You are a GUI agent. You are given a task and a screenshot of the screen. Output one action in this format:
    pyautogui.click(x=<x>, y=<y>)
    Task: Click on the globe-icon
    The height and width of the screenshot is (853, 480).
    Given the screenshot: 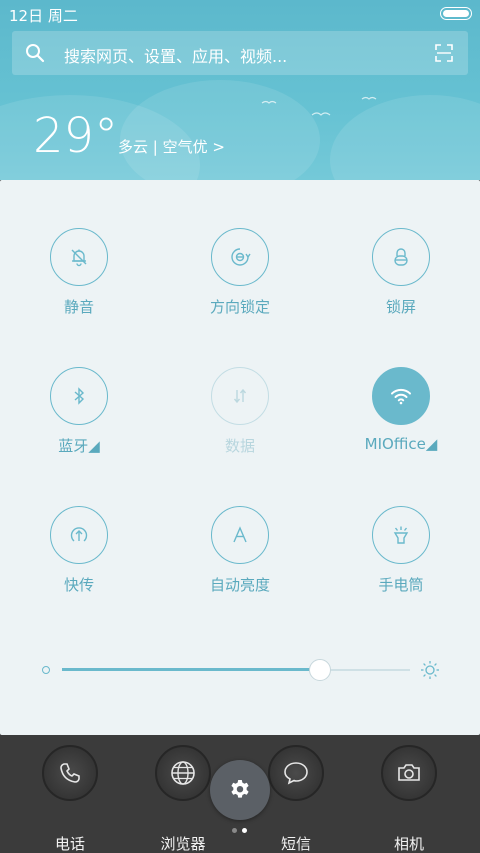 What is the action you would take?
    pyautogui.click(x=183, y=773)
    